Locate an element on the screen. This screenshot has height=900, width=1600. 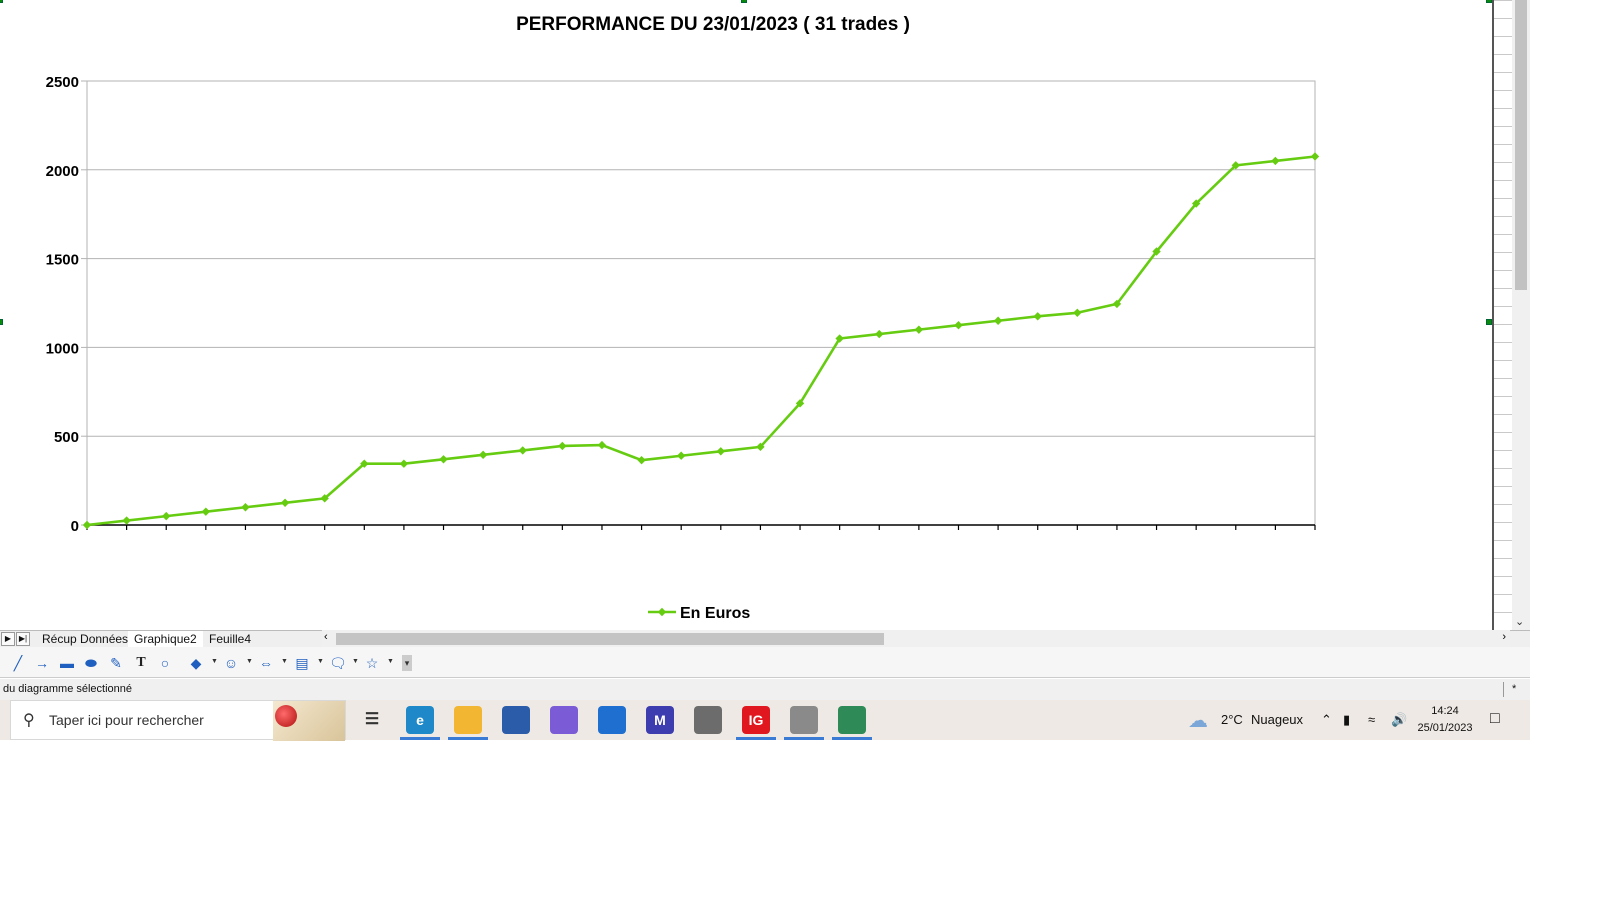
arrow-icon: → is located at coordinates (42, 663).